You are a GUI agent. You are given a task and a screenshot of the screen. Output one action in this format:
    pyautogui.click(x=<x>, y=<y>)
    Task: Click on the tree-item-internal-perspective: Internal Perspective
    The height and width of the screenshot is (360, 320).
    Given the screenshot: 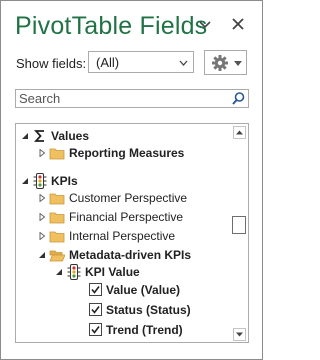 What is the action you would take?
    pyautogui.click(x=123, y=236)
    